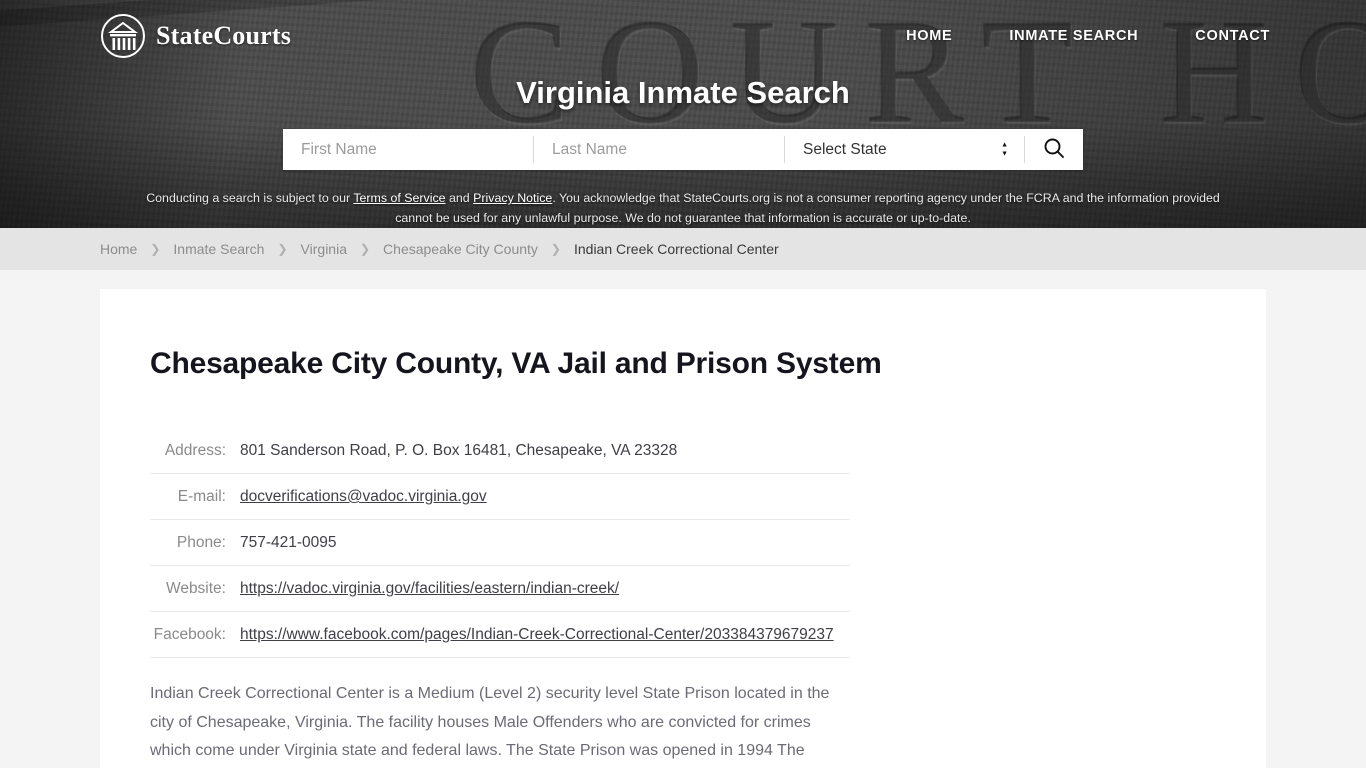 This screenshot has width=1366, height=768. Describe the element at coordinates (363, 496) in the screenshot. I see `email-link: docverifications@vadoc.virginia.gov` at that location.